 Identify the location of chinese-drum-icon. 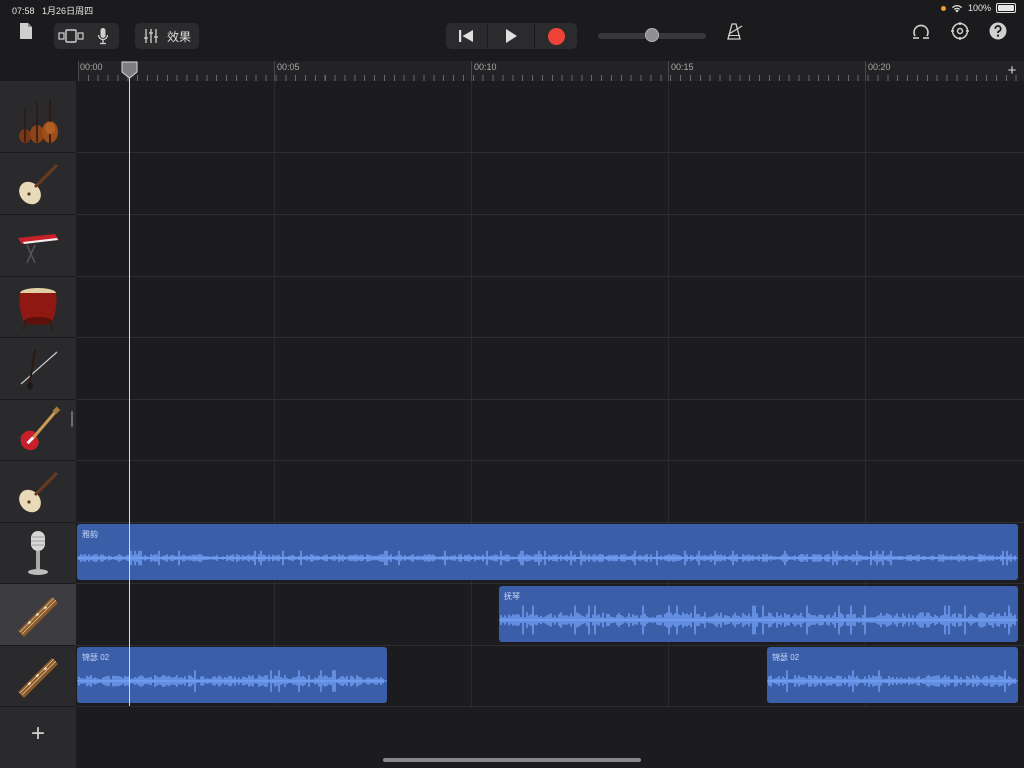
(38, 308).